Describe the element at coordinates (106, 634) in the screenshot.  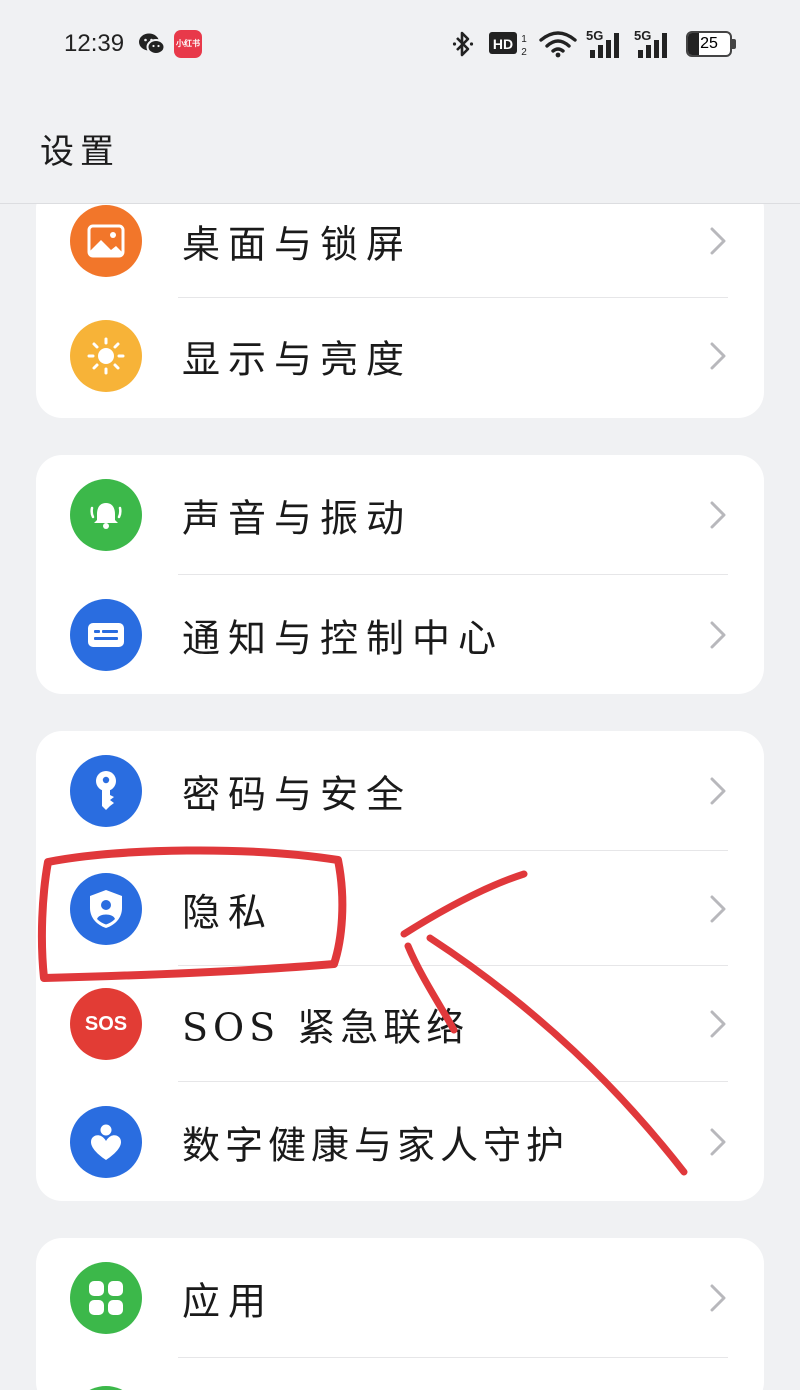
I see `notification-icon` at that location.